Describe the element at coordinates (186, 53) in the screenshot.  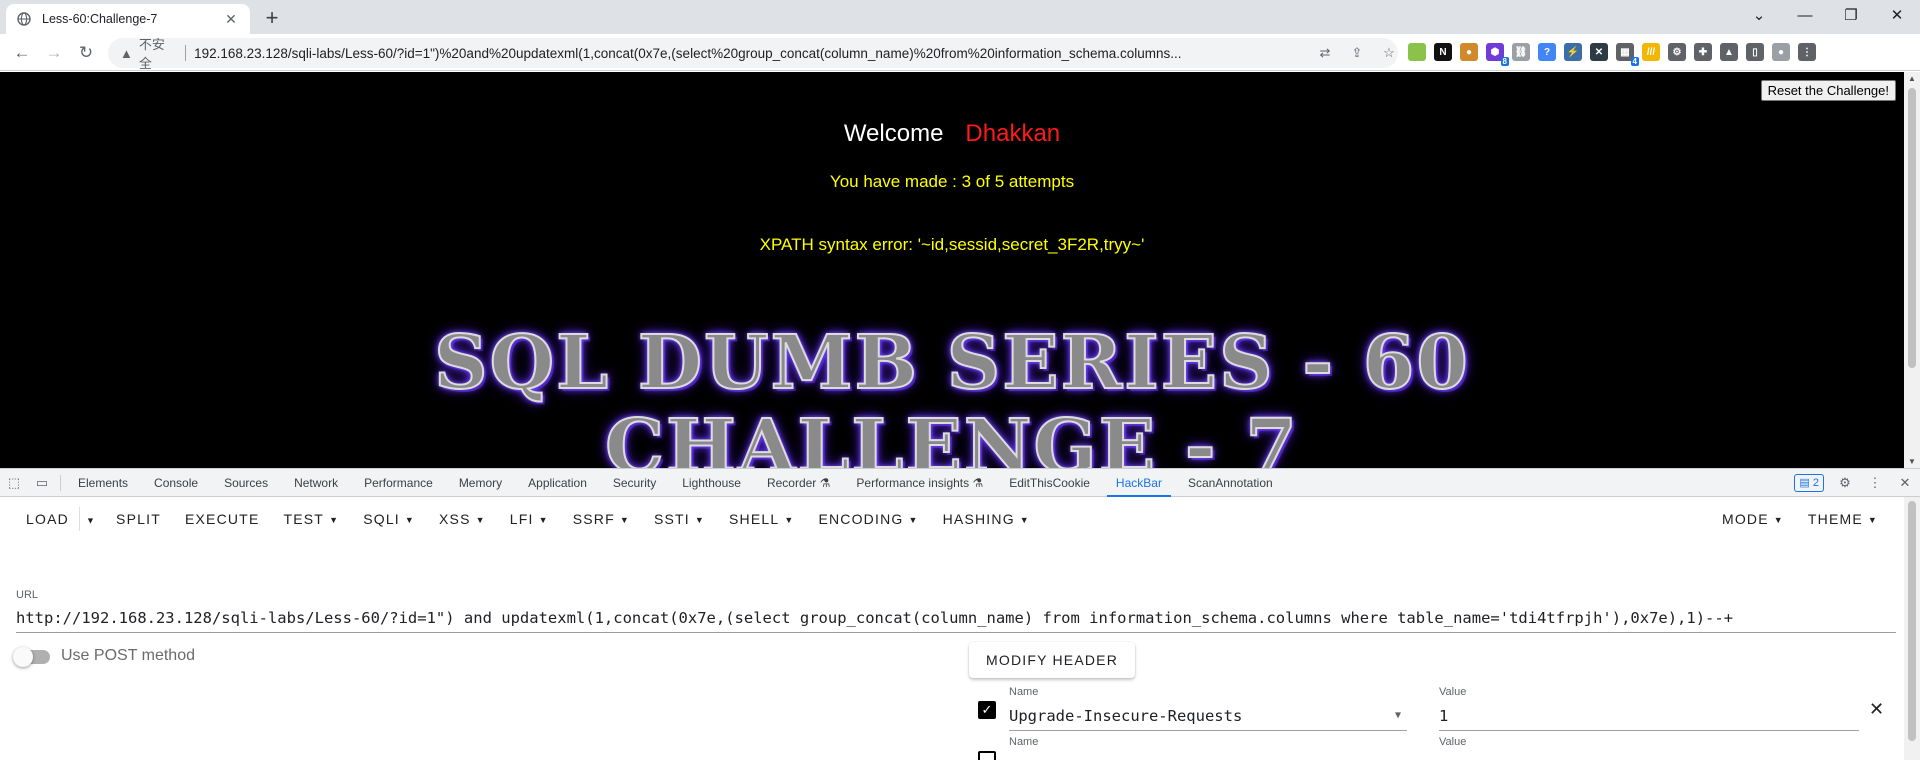
I see `omnibox-divider` at that location.